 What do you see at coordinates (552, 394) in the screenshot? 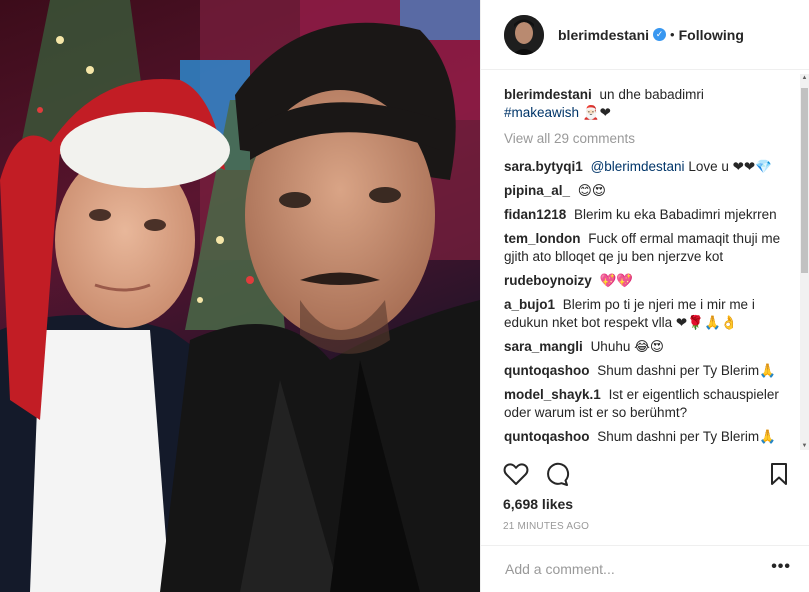
I see `comment-username: model_shayk.1` at bounding box center [552, 394].